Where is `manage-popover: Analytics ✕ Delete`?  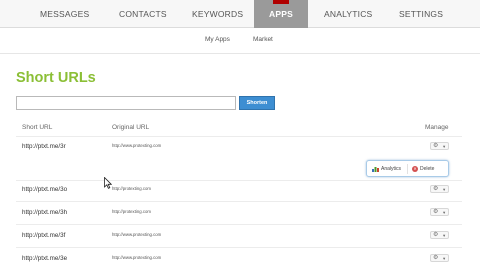
manage-popover: Analytics ✕ Delete is located at coordinates (407, 168).